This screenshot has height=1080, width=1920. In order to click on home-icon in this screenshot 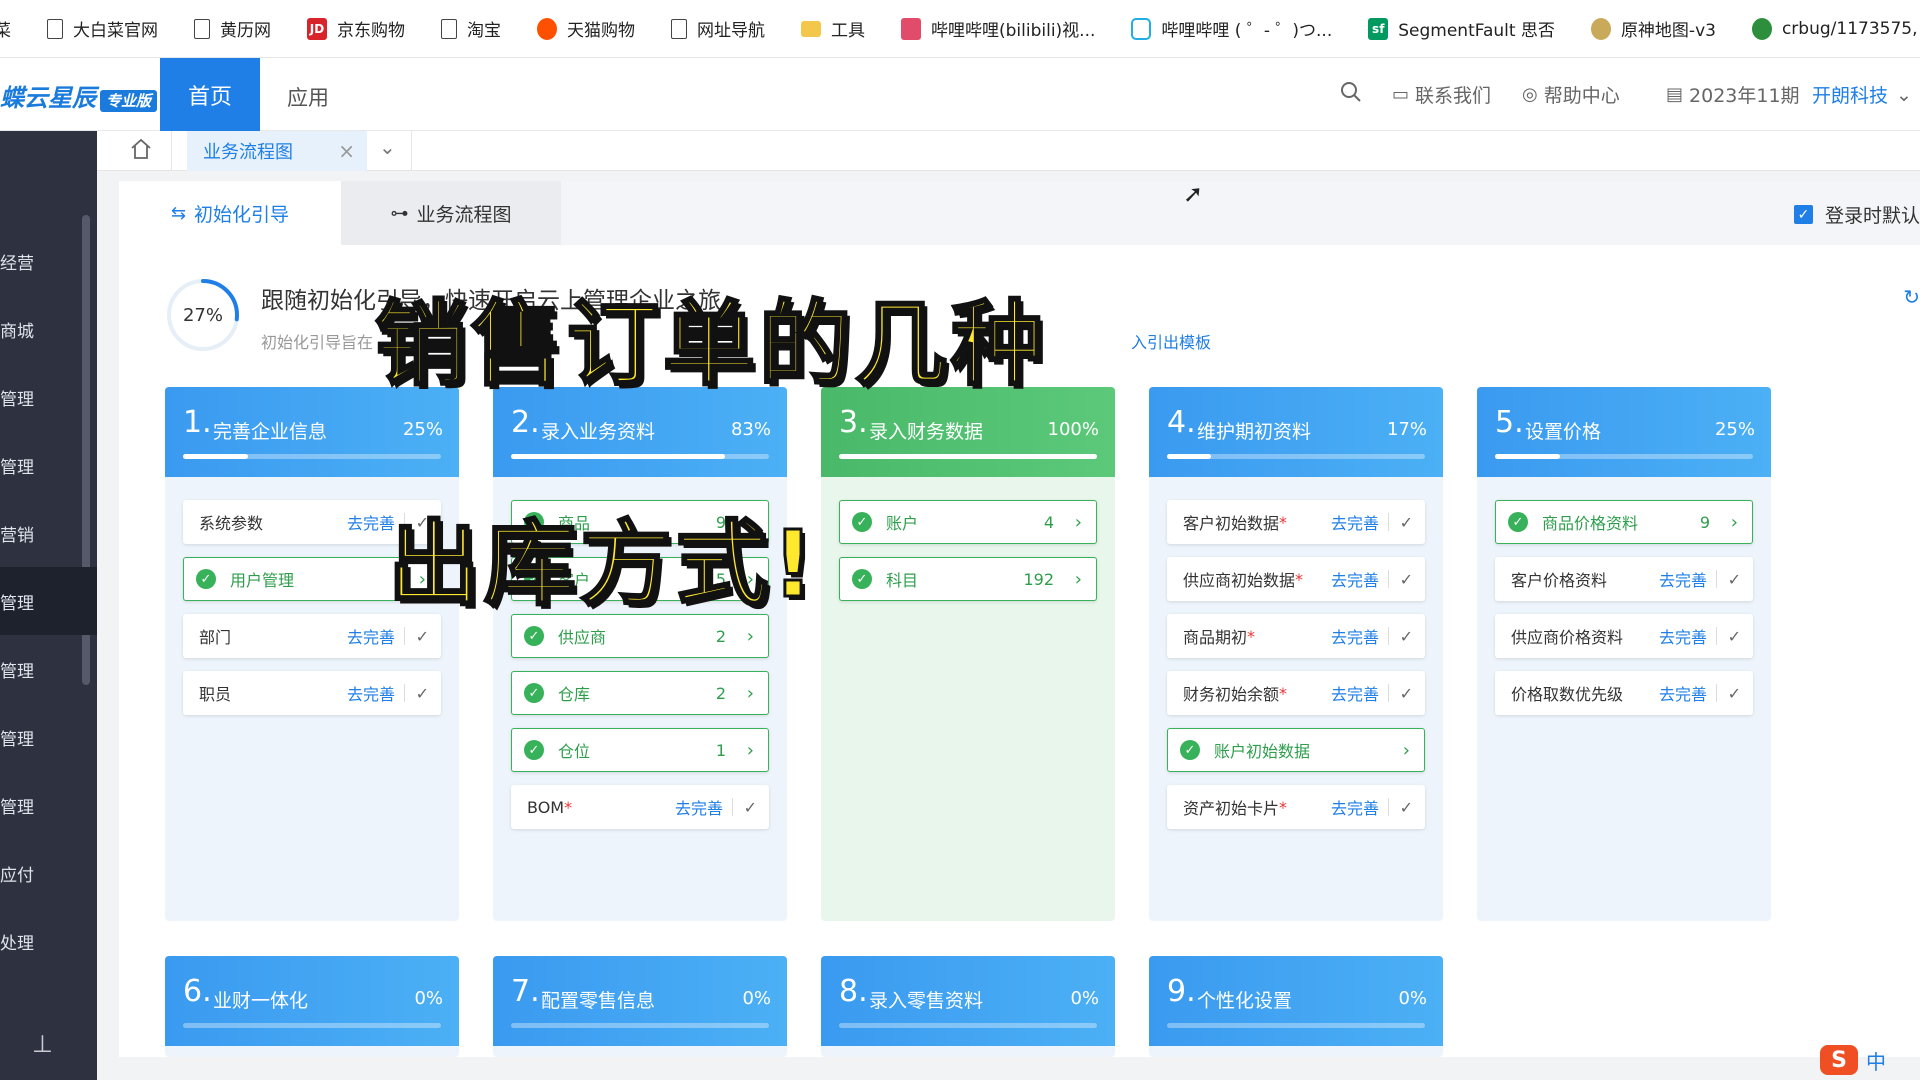, I will do `click(141, 152)`.